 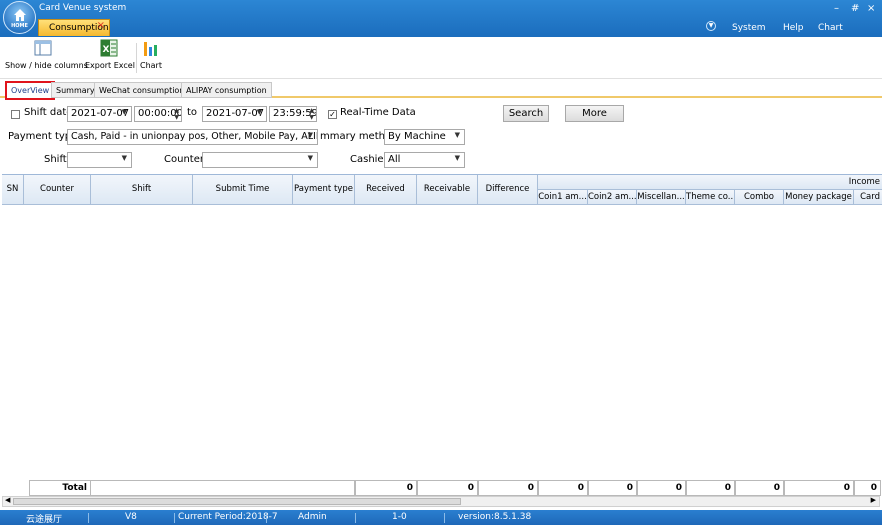 I want to click on to-date-picker: 2021-07-07 ▼, so click(x=234, y=114).